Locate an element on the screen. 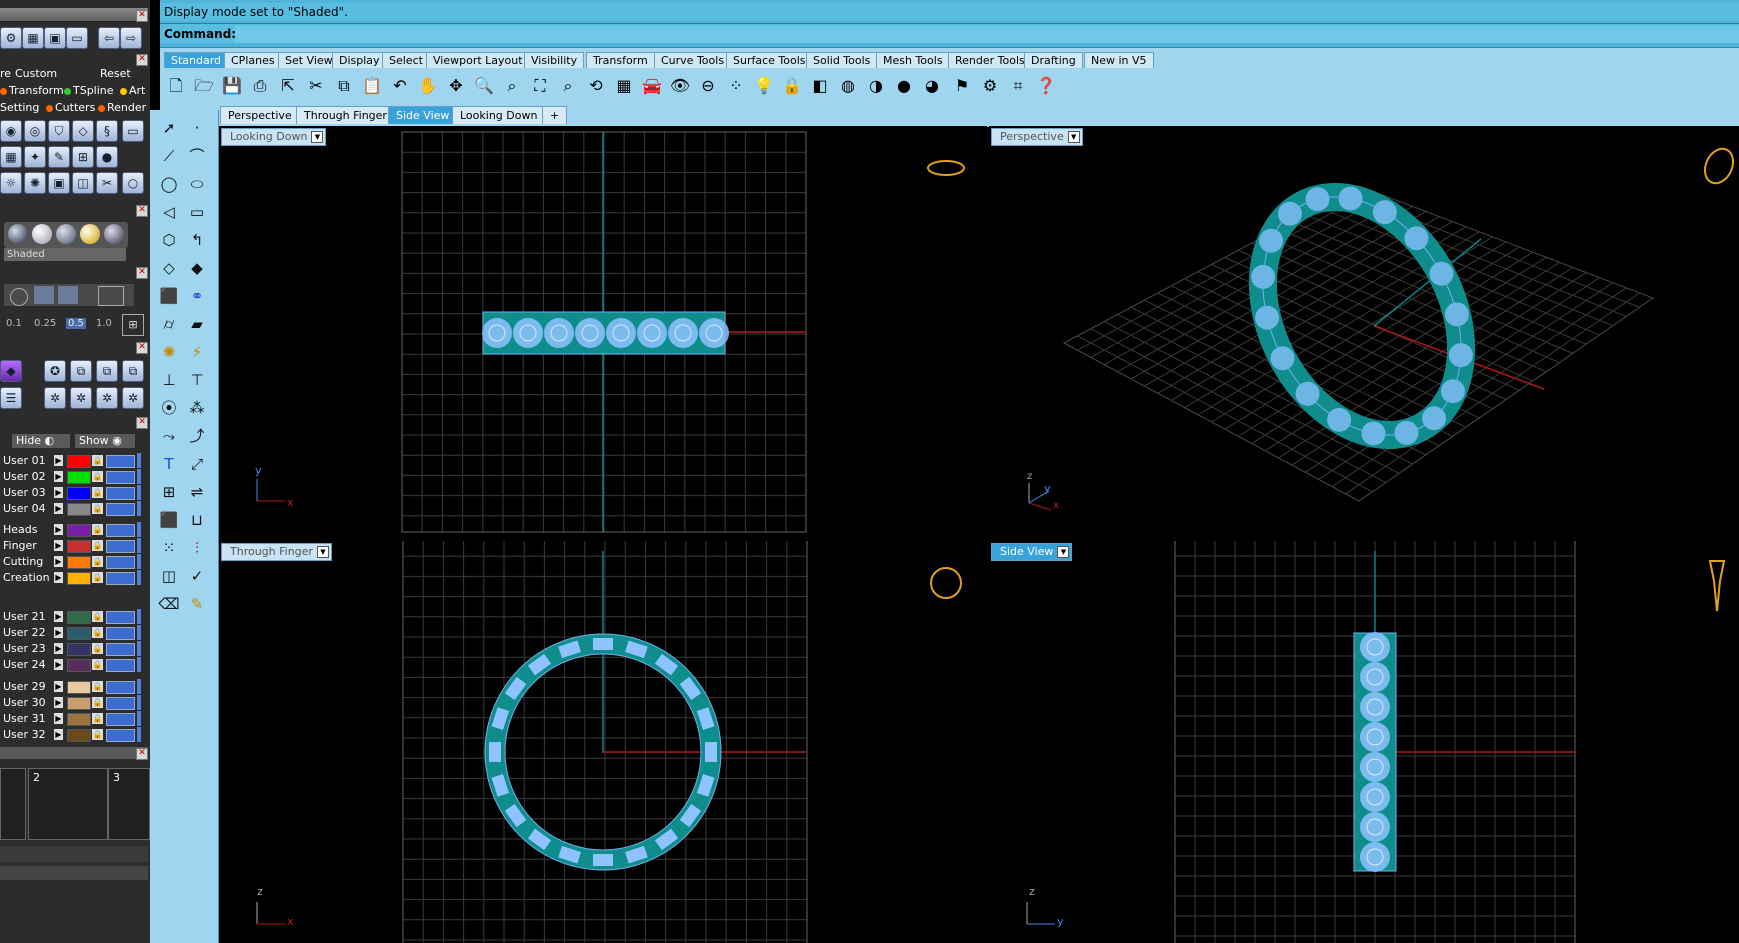  gem-icon: ◇ is located at coordinates (83, 131).